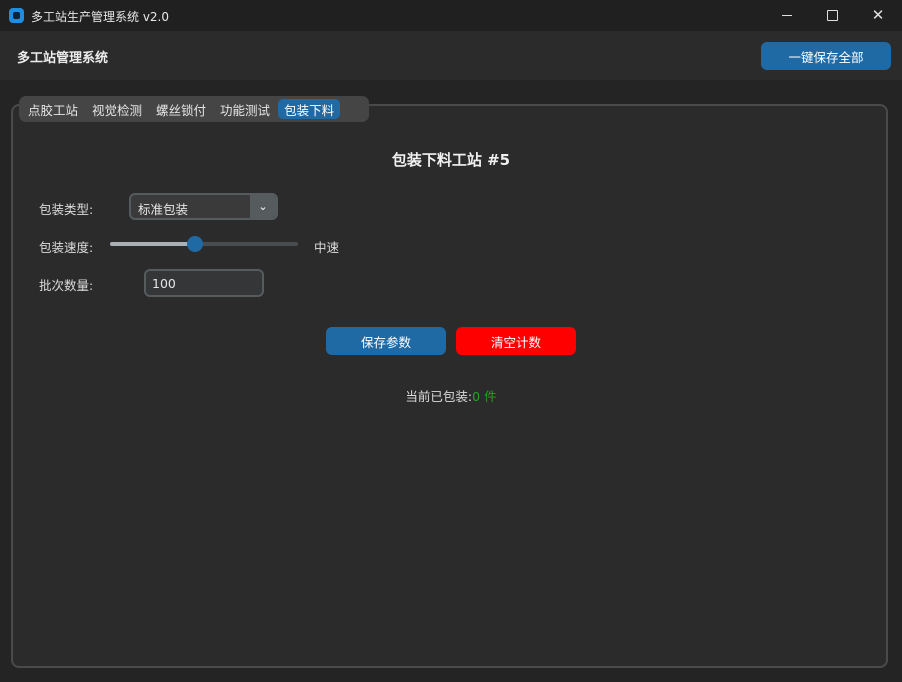  What do you see at coordinates (152, 244) in the screenshot?
I see `speed-slider-fill` at bounding box center [152, 244].